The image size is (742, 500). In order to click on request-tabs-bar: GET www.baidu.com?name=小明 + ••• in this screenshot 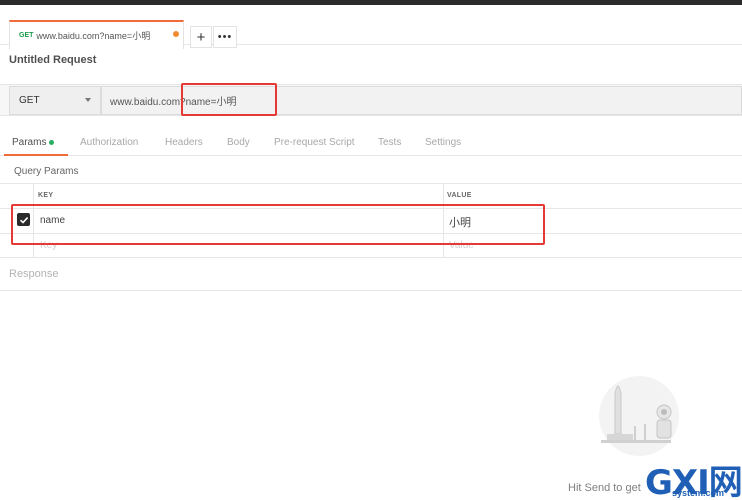, I will do `click(371, 27)`.